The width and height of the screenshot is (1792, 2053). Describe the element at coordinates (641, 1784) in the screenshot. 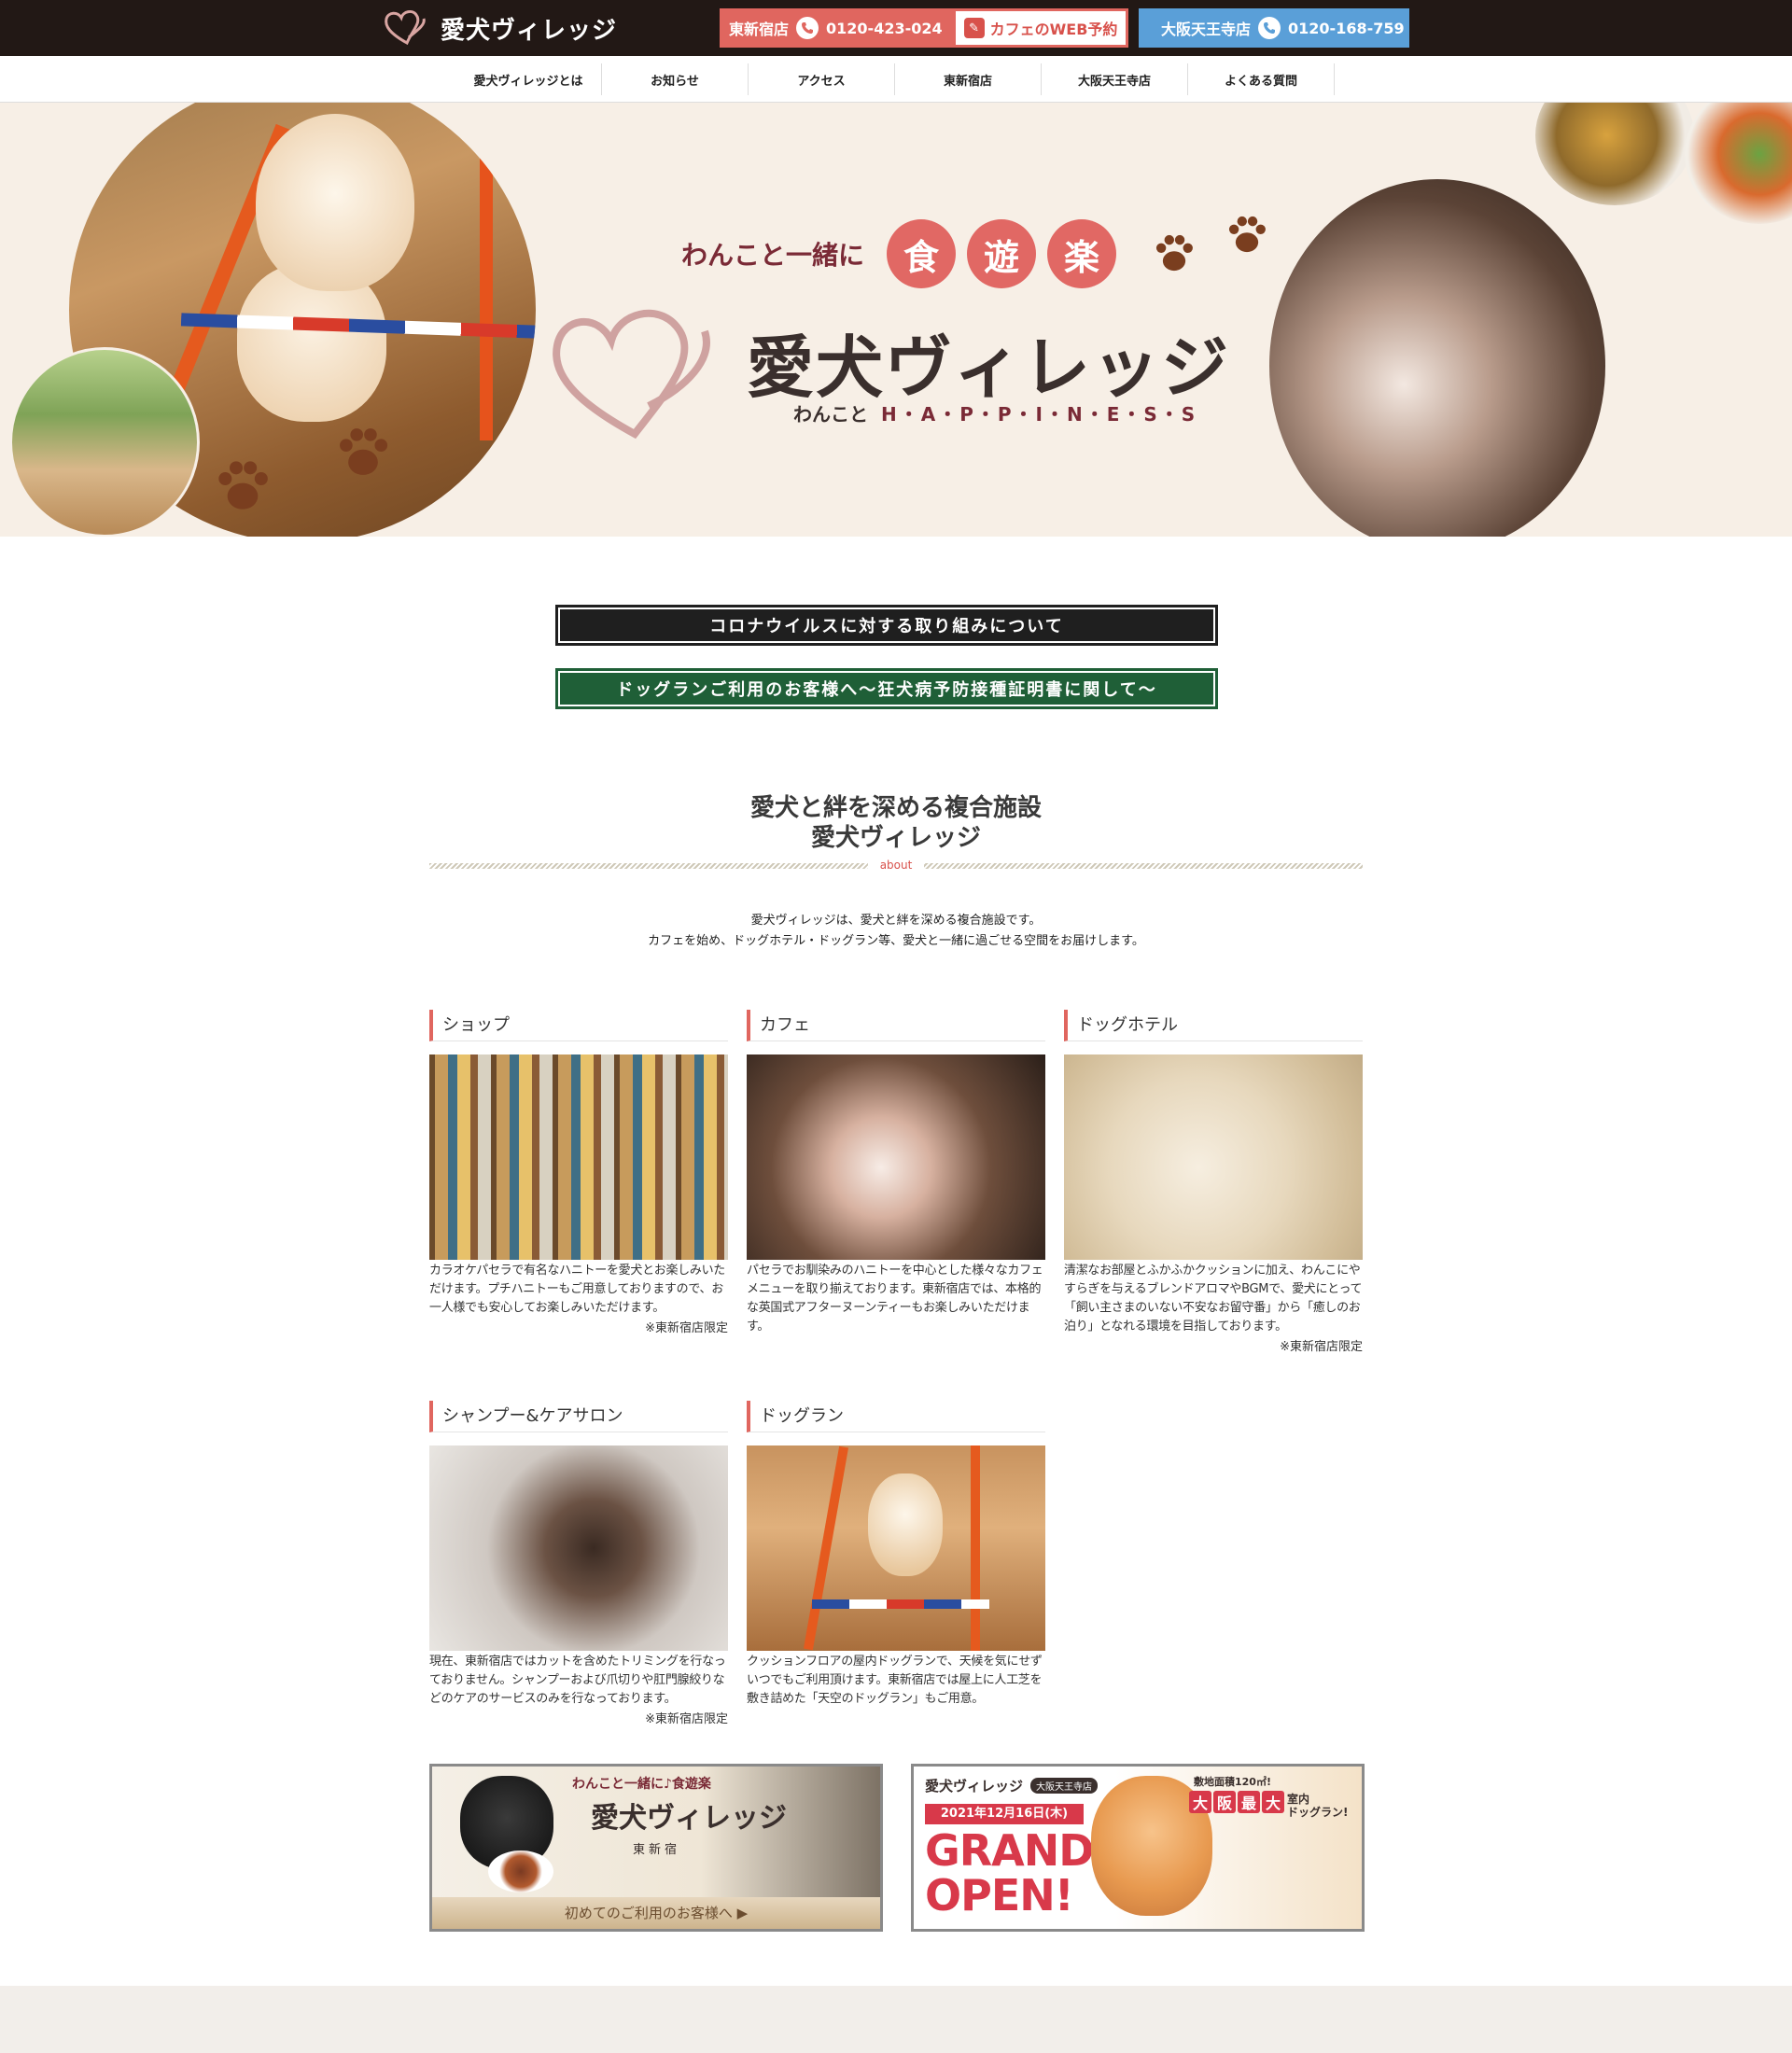

I see `banner-tagline: わんこと一緒に♪食遊楽` at that location.